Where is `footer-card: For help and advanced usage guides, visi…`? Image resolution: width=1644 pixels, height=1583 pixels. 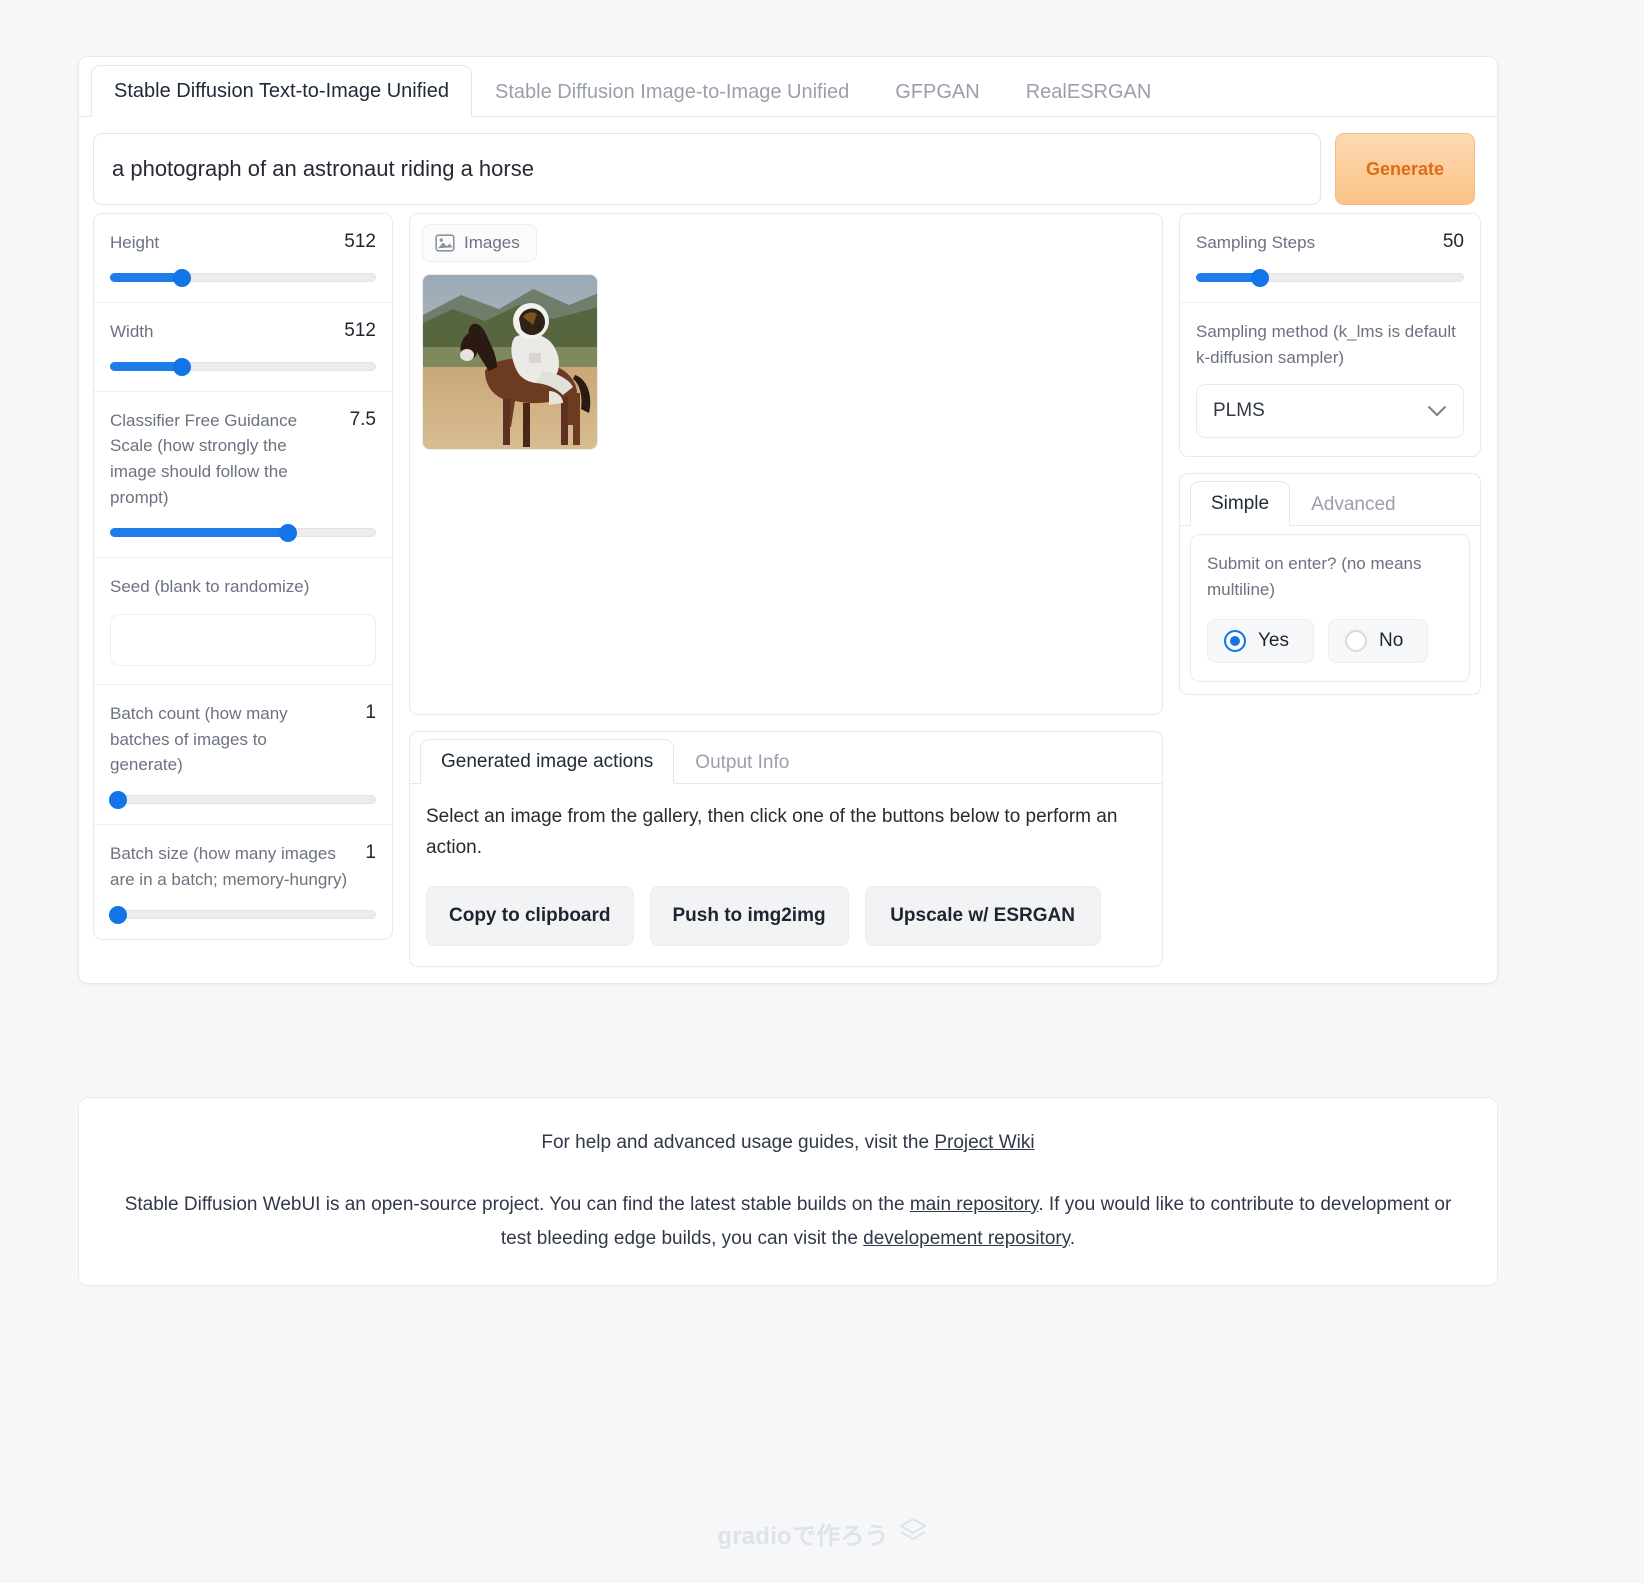
footer-card: For help and advanced usage guides, visi… is located at coordinates (788, 1192).